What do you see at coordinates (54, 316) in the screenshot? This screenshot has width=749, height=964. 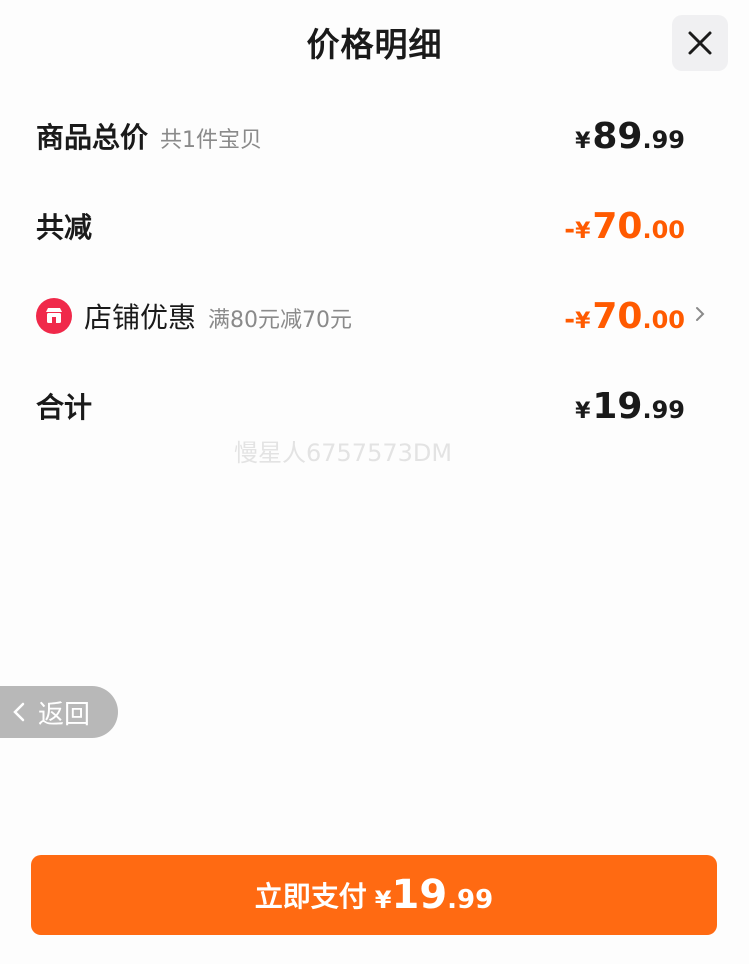 I see `shop-icon` at bounding box center [54, 316].